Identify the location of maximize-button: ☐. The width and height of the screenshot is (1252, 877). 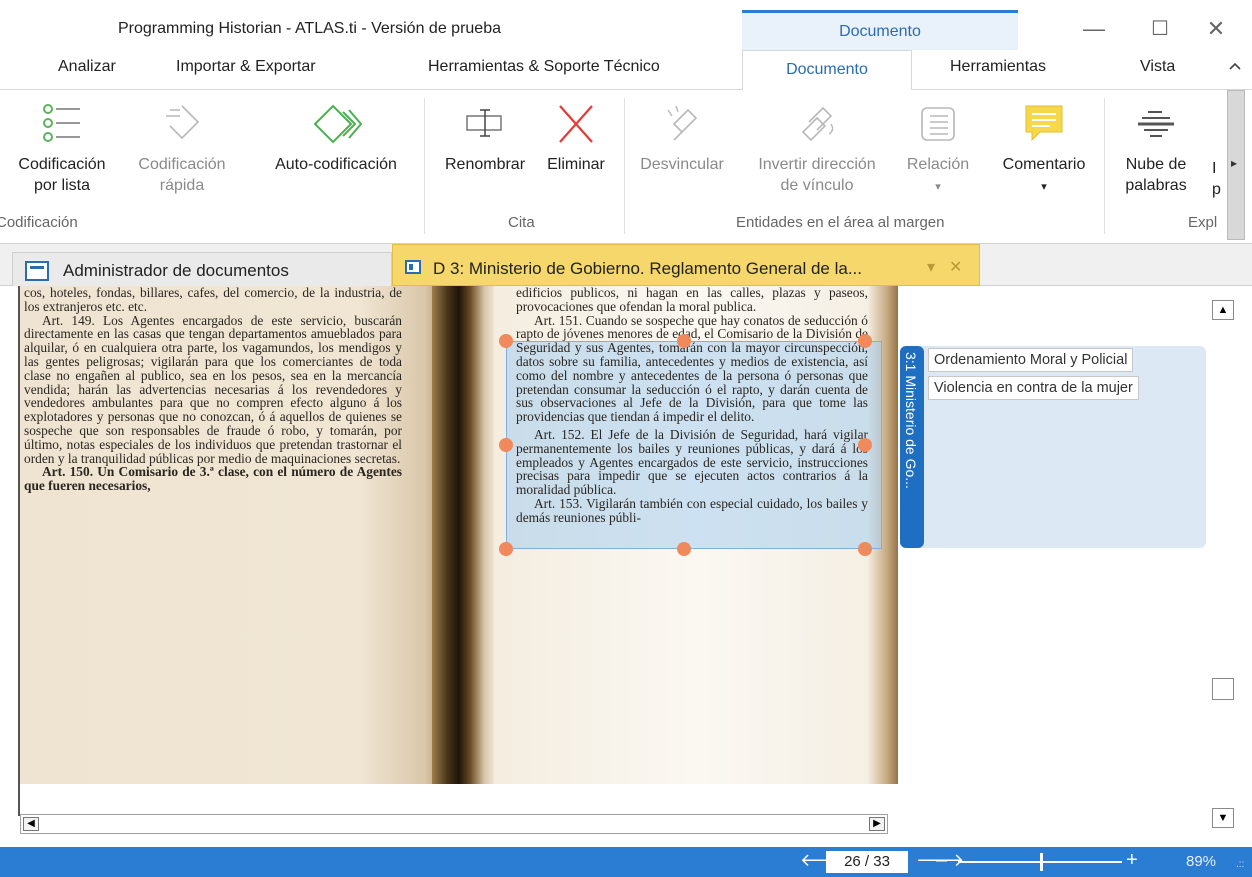
(1160, 29).